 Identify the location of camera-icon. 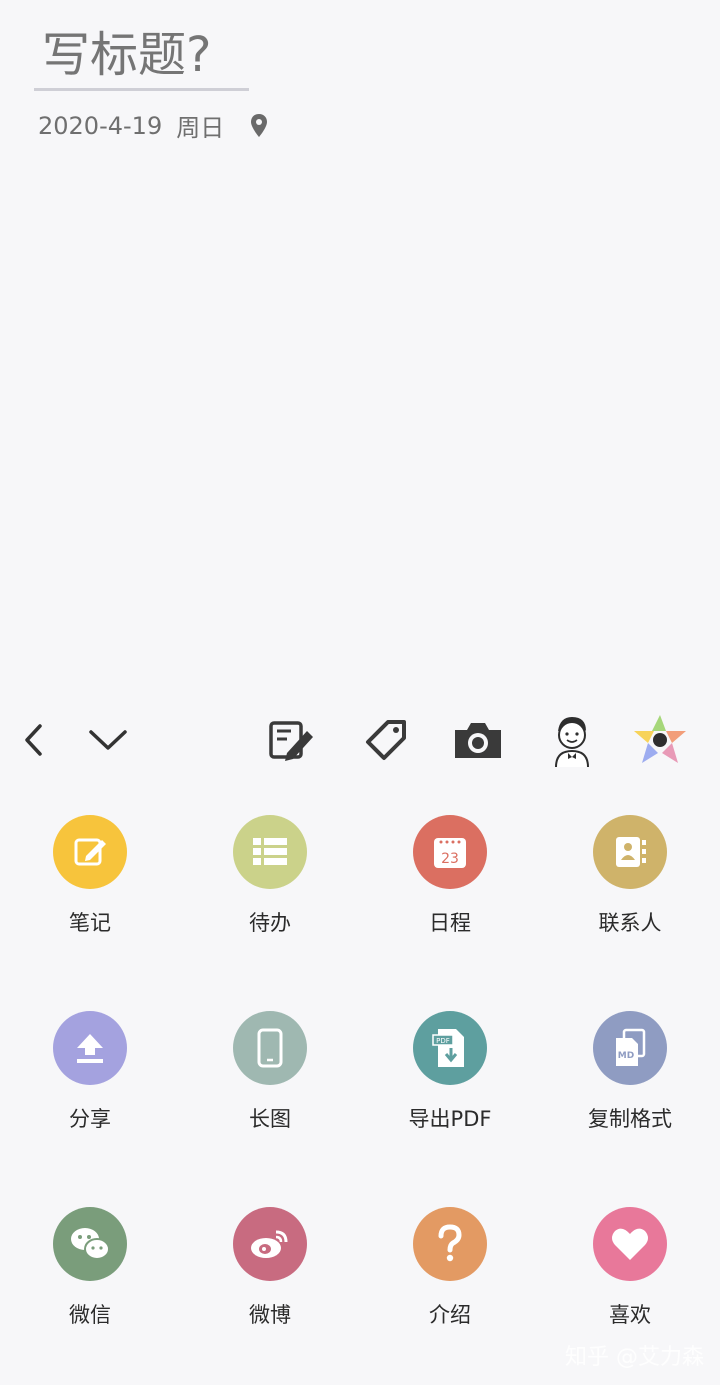
(478, 740).